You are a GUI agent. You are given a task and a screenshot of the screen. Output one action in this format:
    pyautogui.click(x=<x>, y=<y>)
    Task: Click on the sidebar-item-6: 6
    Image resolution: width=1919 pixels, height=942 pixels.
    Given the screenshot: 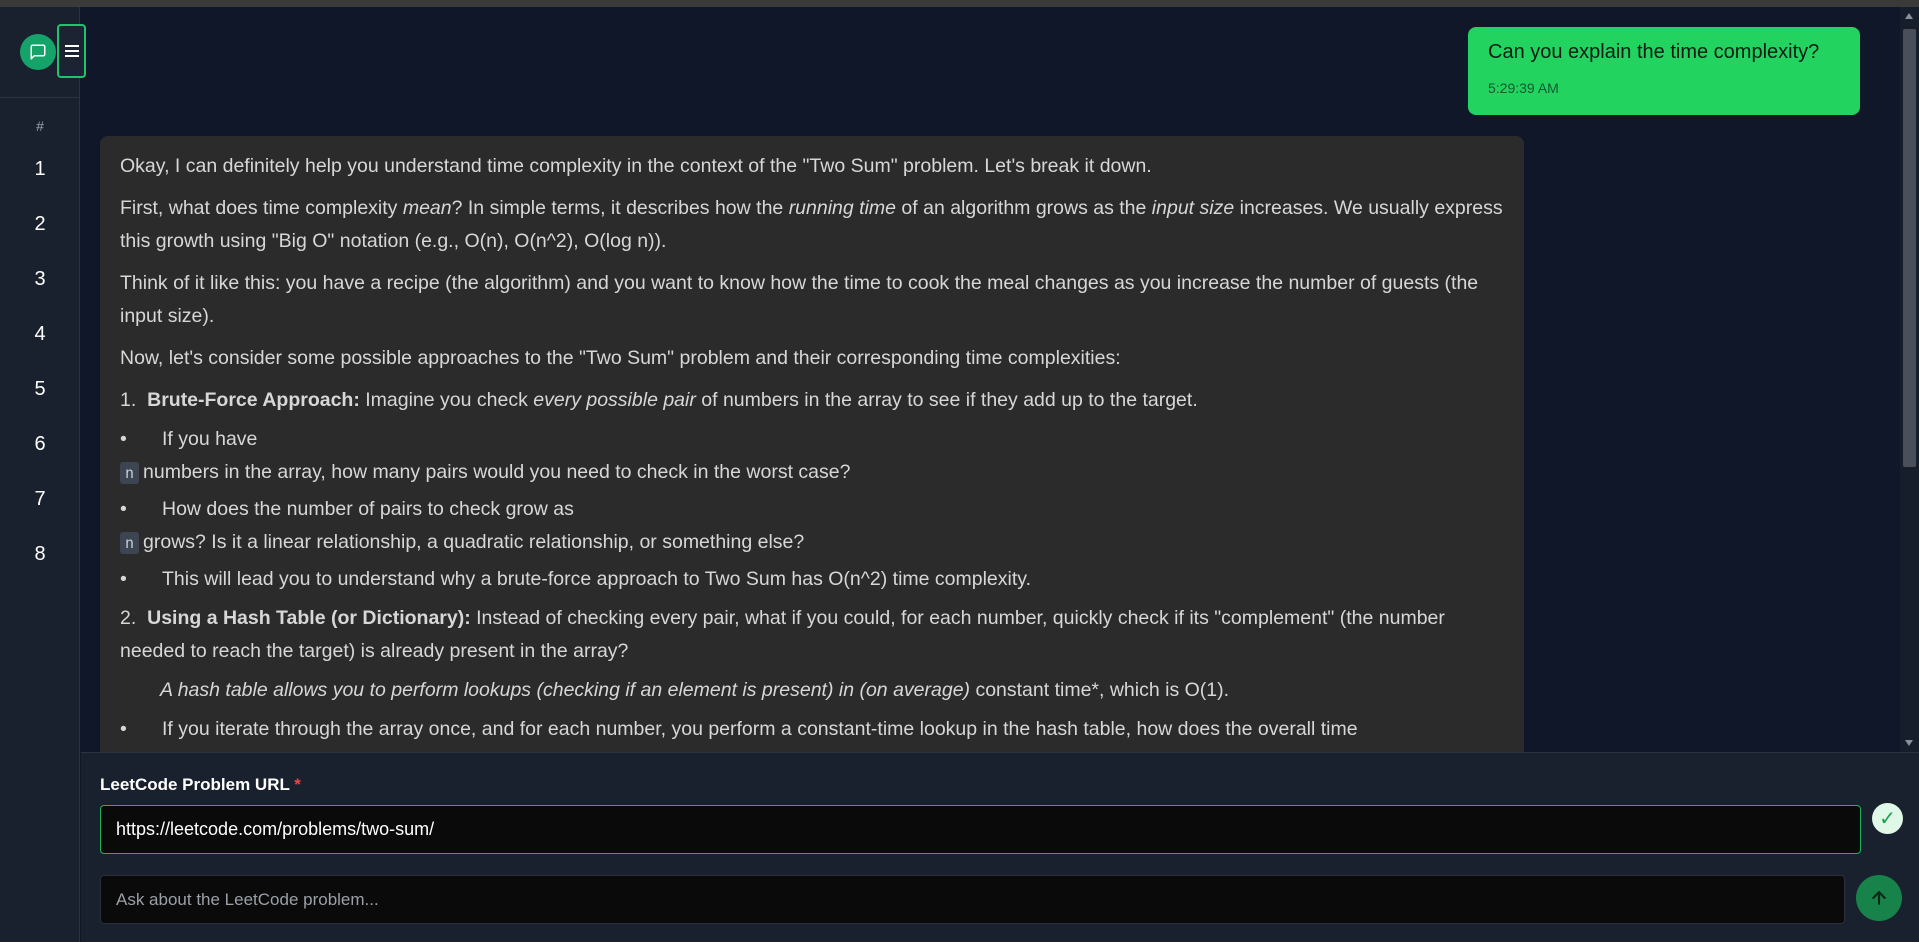 What is the action you would take?
    pyautogui.click(x=40, y=457)
    